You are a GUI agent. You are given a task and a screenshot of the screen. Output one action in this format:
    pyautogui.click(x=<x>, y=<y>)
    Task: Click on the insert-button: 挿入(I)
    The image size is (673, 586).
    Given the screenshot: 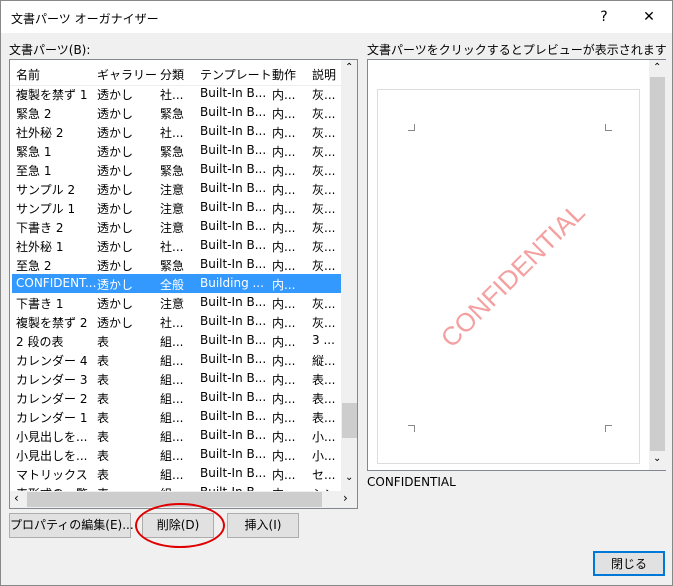 What is the action you would take?
    pyautogui.click(x=263, y=525)
    